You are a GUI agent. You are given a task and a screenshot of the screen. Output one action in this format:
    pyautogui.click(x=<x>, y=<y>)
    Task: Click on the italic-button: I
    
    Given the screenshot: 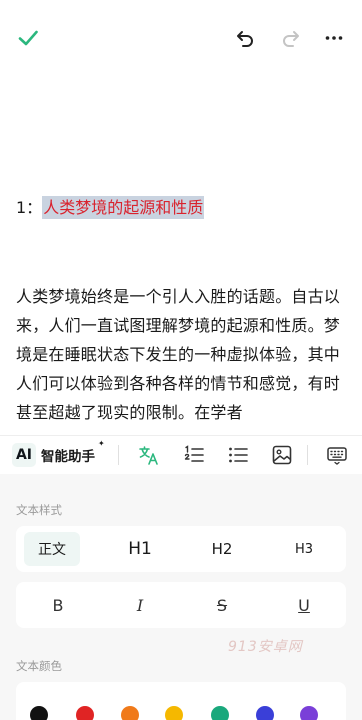 What is the action you would take?
    pyautogui.click(x=140, y=605)
    